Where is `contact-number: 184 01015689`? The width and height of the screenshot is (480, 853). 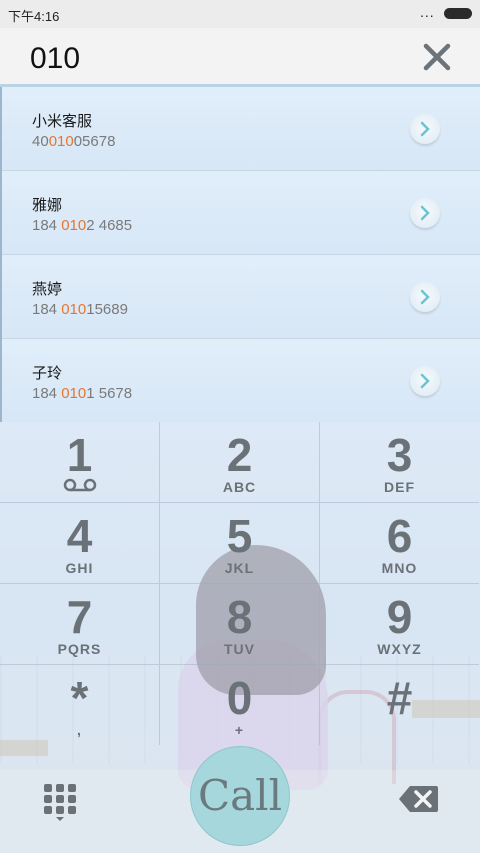 contact-number: 184 01015689 is located at coordinates (80, 309).